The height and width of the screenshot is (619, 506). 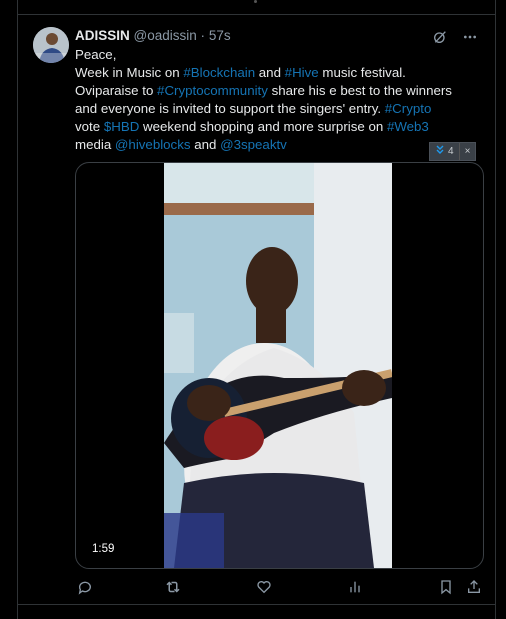 I want to click on hashtag-link: #Hive, so click(x=302, y=72).